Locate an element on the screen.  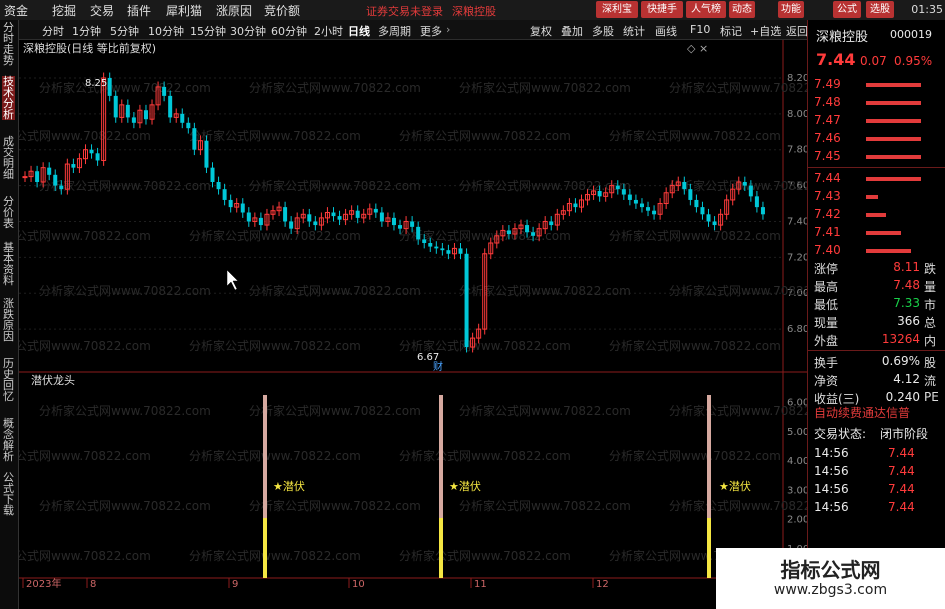
top-button-7: 选股 is located at coordinates (880, 9).